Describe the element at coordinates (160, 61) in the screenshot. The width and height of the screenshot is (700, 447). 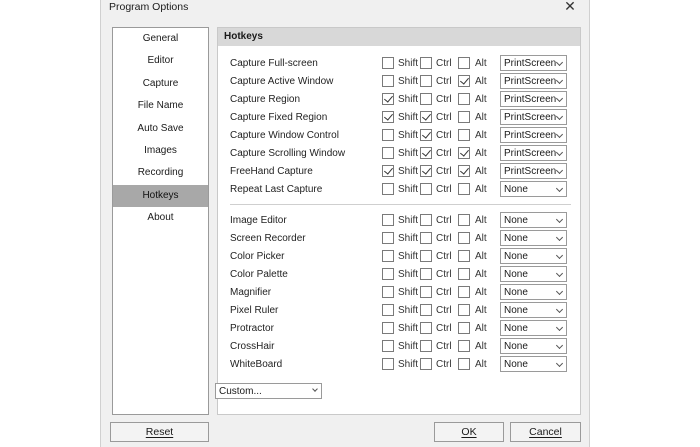
I see `sidebar-item-editor: Editor` at that location.